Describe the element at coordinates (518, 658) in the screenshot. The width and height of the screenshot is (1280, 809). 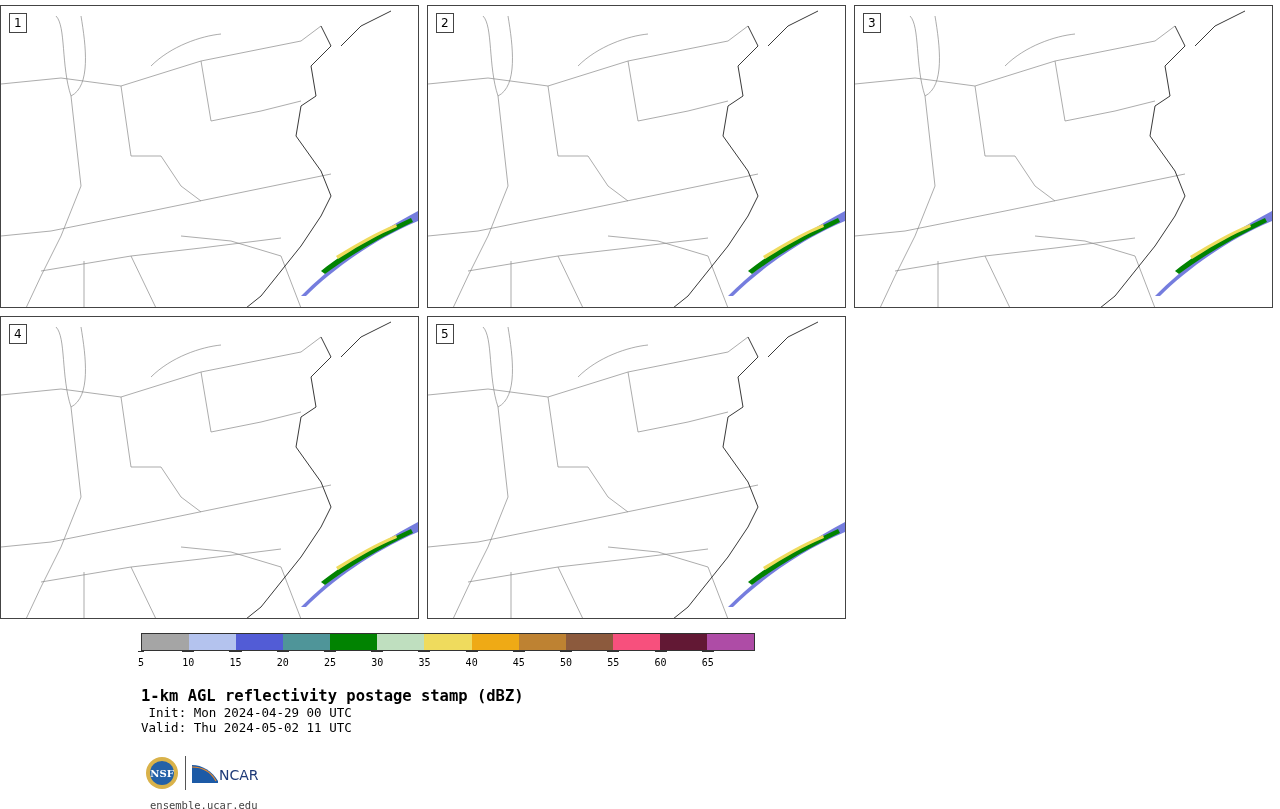
I see `tick-label: 45` at that location.